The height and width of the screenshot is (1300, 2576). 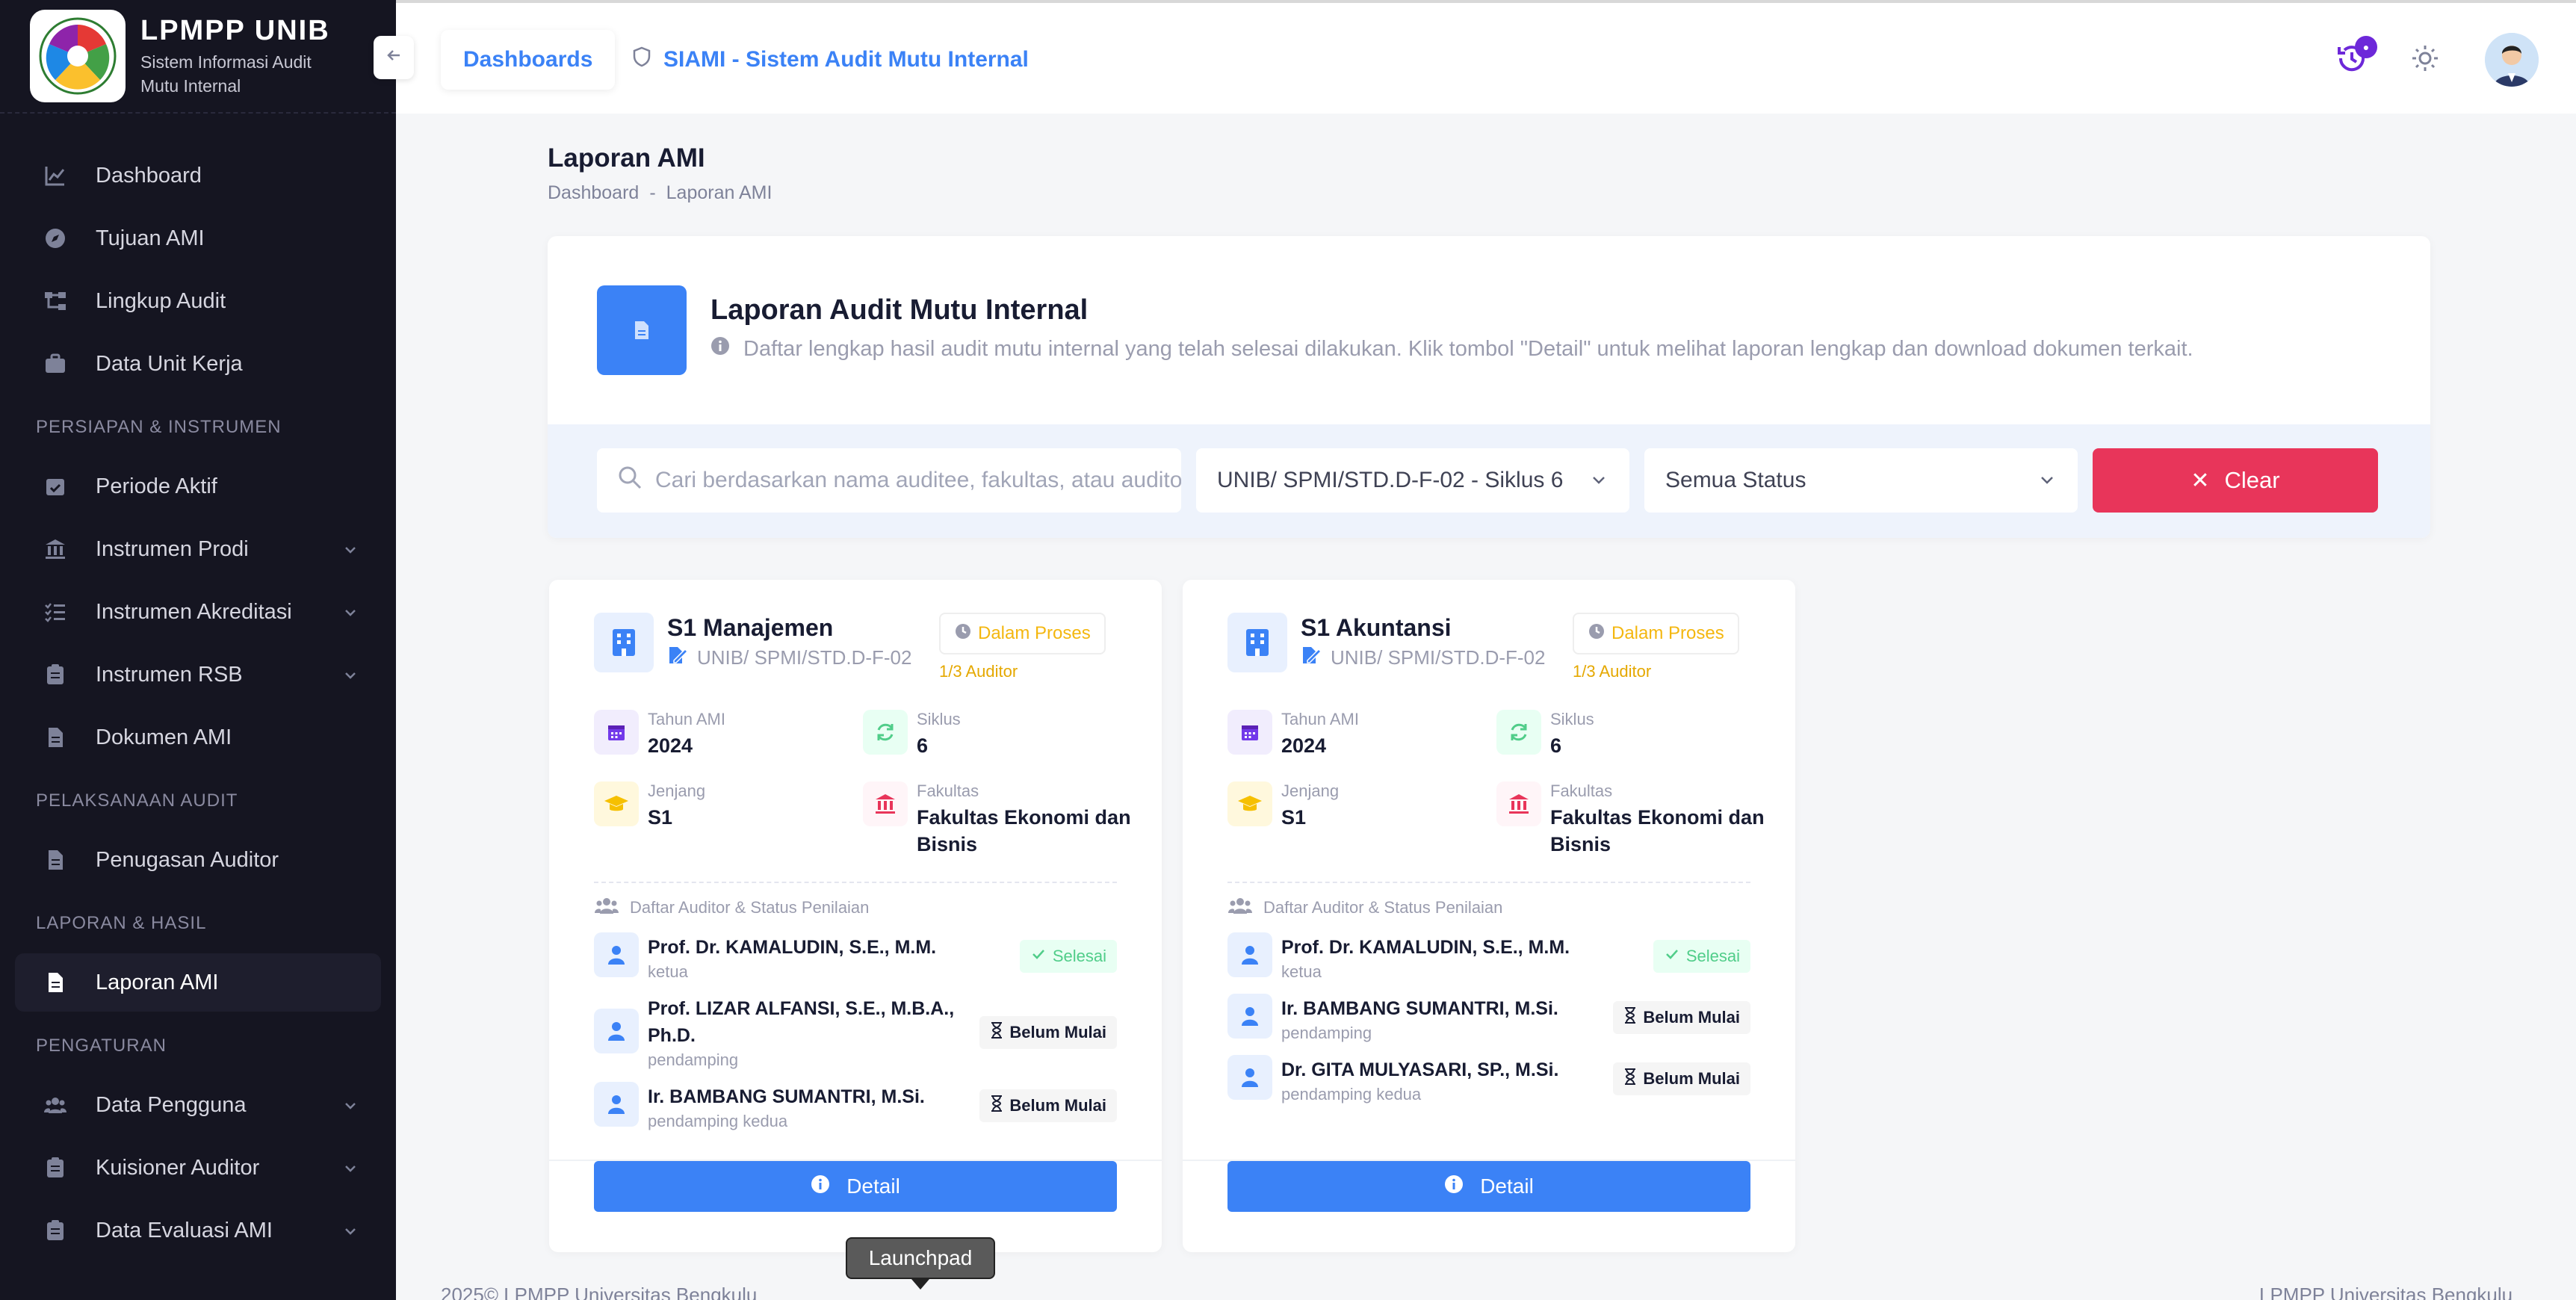 I want to click on brand-title: LPMPP UNIB, so click(x=235, y=30).